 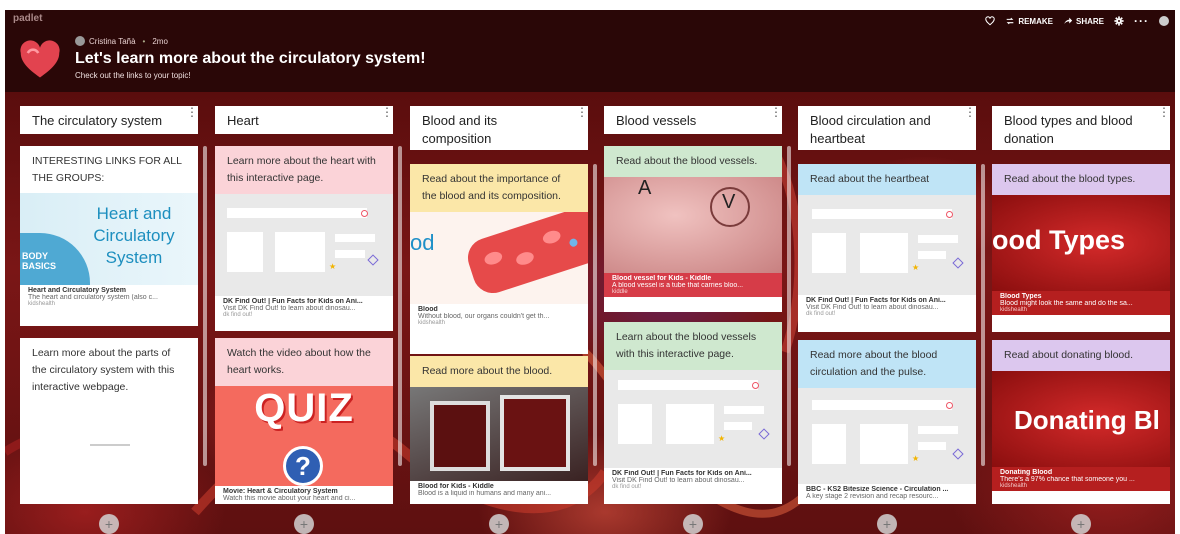 I want to click on thumb-line-1: Heart and, so click(x=134, y=213).